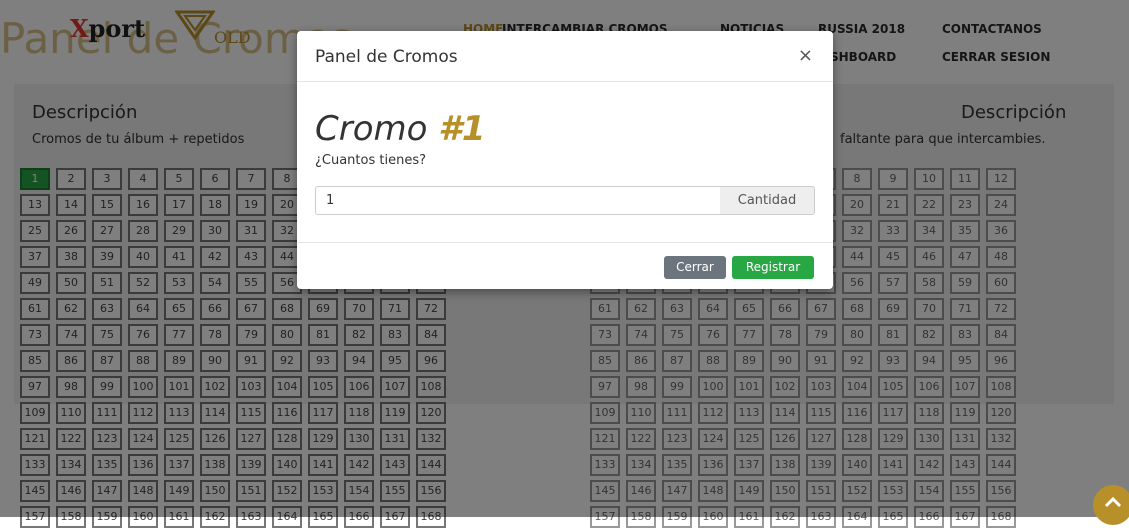  What do you see at coordinates (462, 129) in the screenshot?
I see `cromo-number: #1` at bounding box center [462, 129].